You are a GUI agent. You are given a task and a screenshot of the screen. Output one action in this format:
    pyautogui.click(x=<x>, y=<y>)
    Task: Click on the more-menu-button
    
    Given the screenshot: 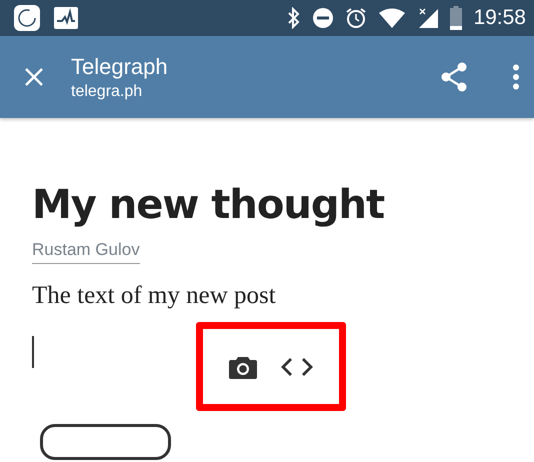 What is the action you would take?
    pyautogui.click(x=516, y=77)
    